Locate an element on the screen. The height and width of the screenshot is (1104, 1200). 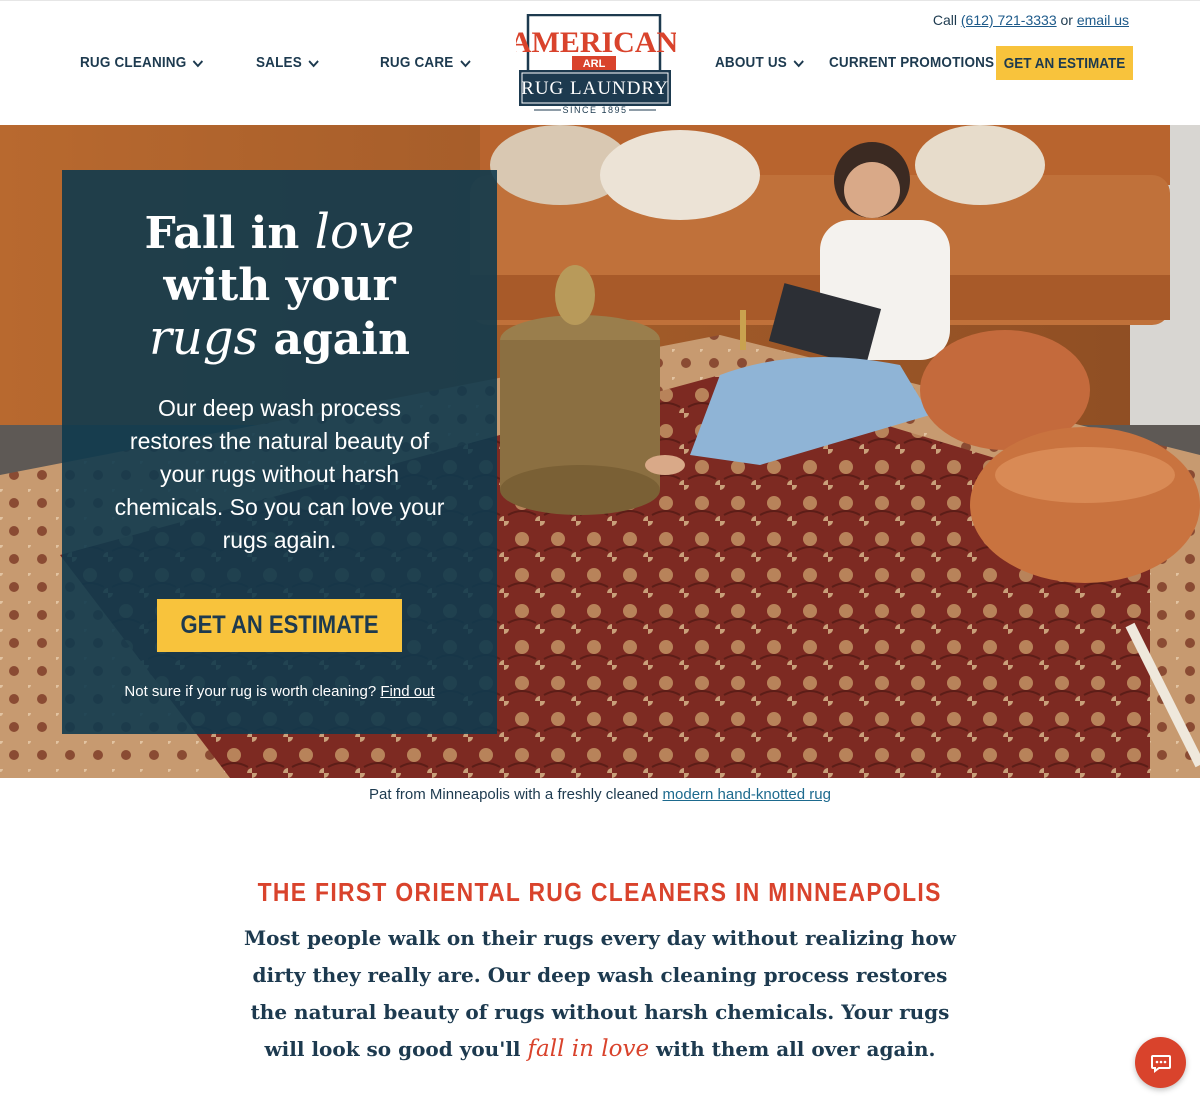
nav-label: CURRENT PROMOTIONS is located at coordinates (912, 62).